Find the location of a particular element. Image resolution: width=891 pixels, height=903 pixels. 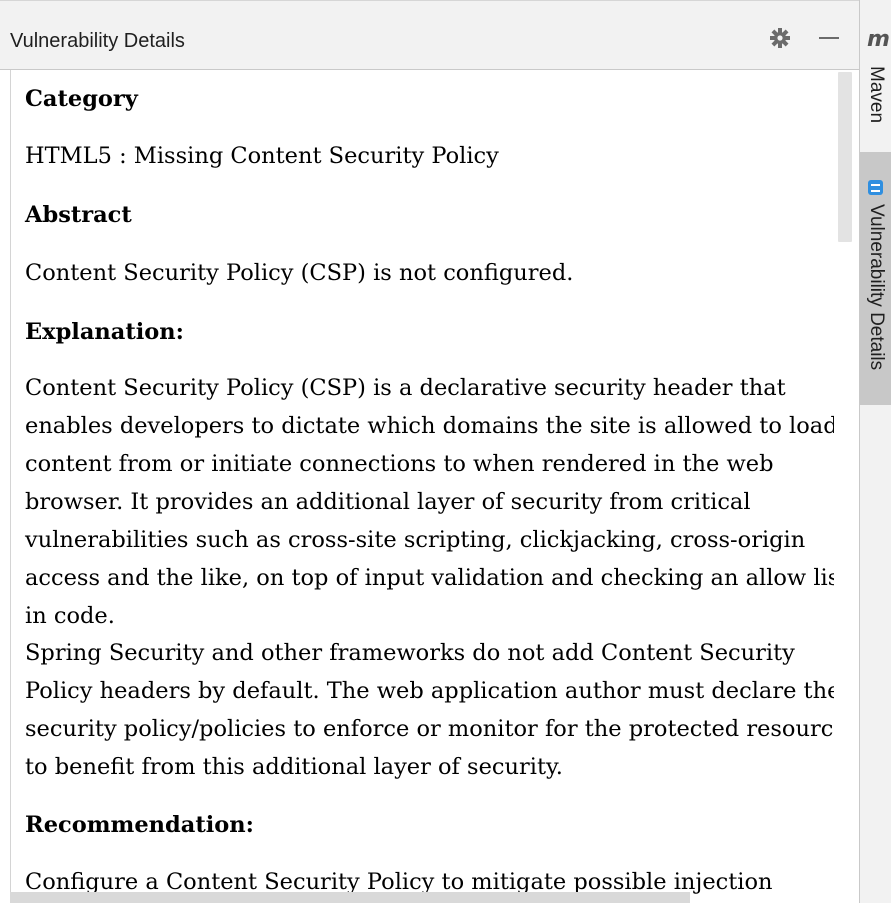

recommendation-heading: Recommendation: is located at coordinates (139, 825).